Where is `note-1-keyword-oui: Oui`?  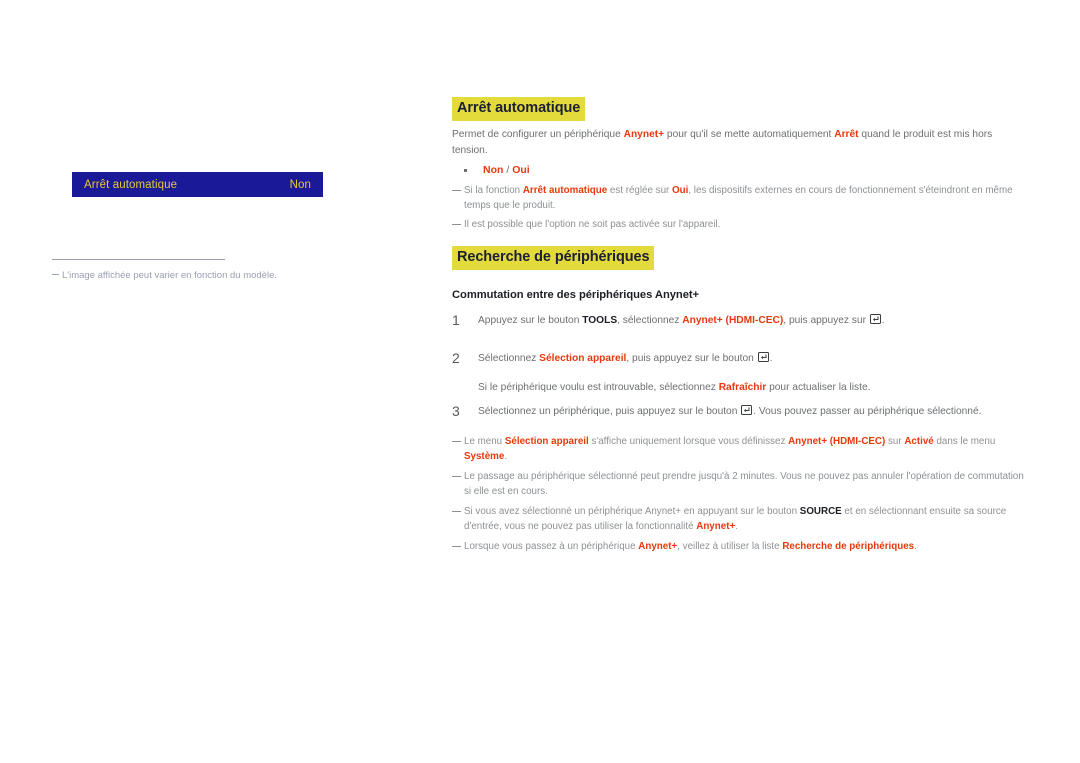 note-1-keyword-oui: Oui is located at coordinates (680, 190).